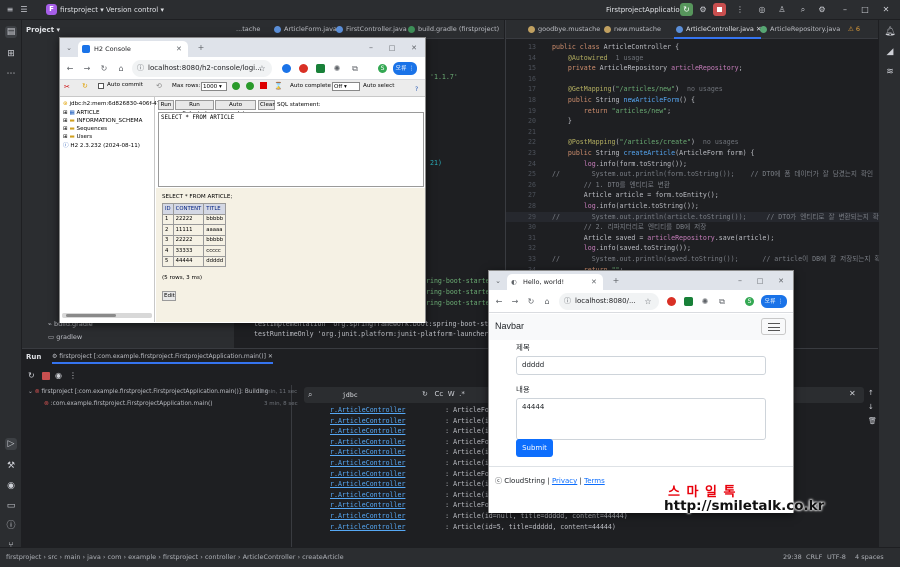 The height and width of the screenshot is (567, 900). Describe the element at coordinates (836, 557) in the screenshot. I see `file-encoding: UTF-8` at that location.